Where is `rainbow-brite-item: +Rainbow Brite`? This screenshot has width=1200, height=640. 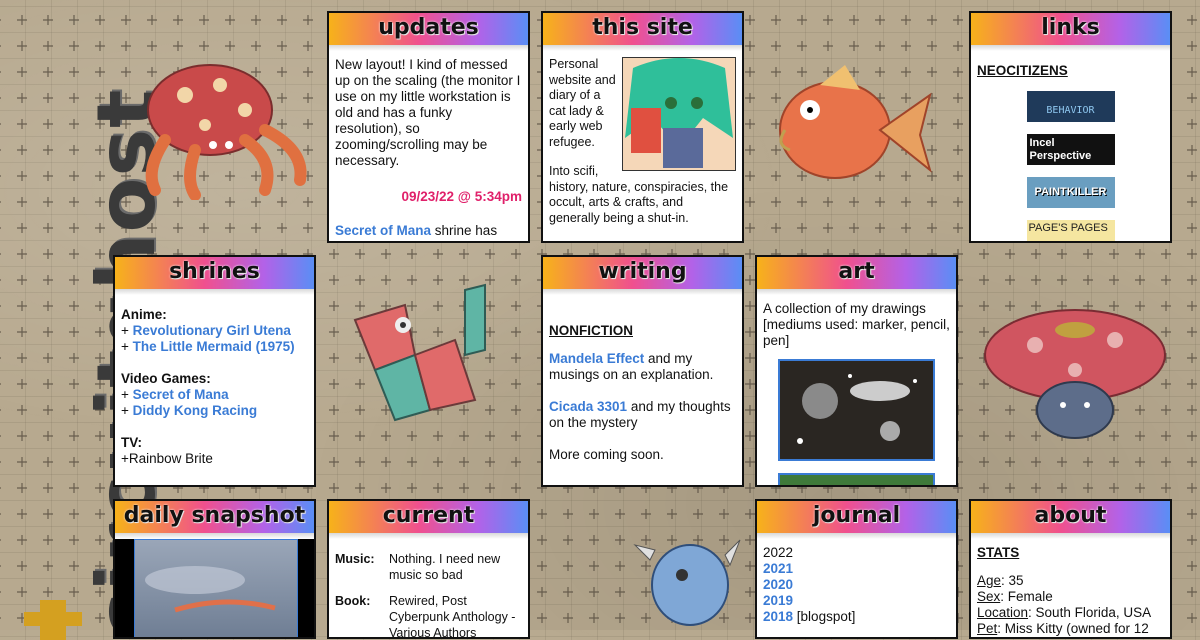
rainbow-brite-item: +Rainbow Brite is located at coordinates (167, 458).